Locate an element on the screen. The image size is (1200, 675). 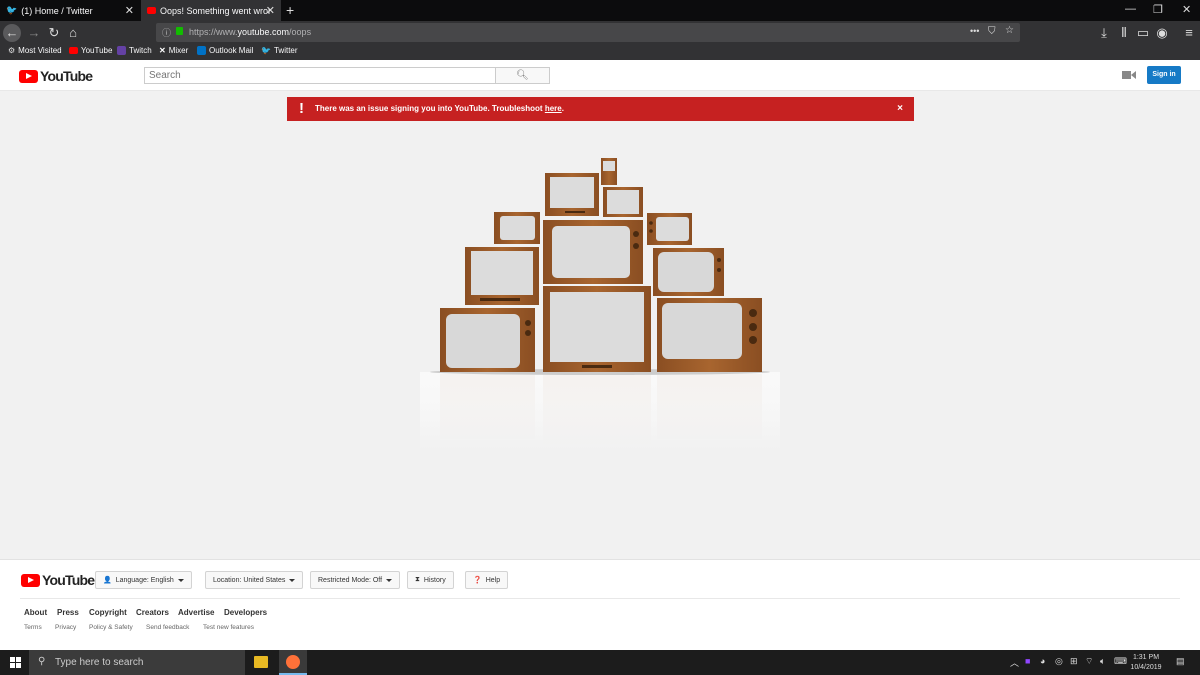
notifications-icon: ▤ is located at coordinates (1180, 661).